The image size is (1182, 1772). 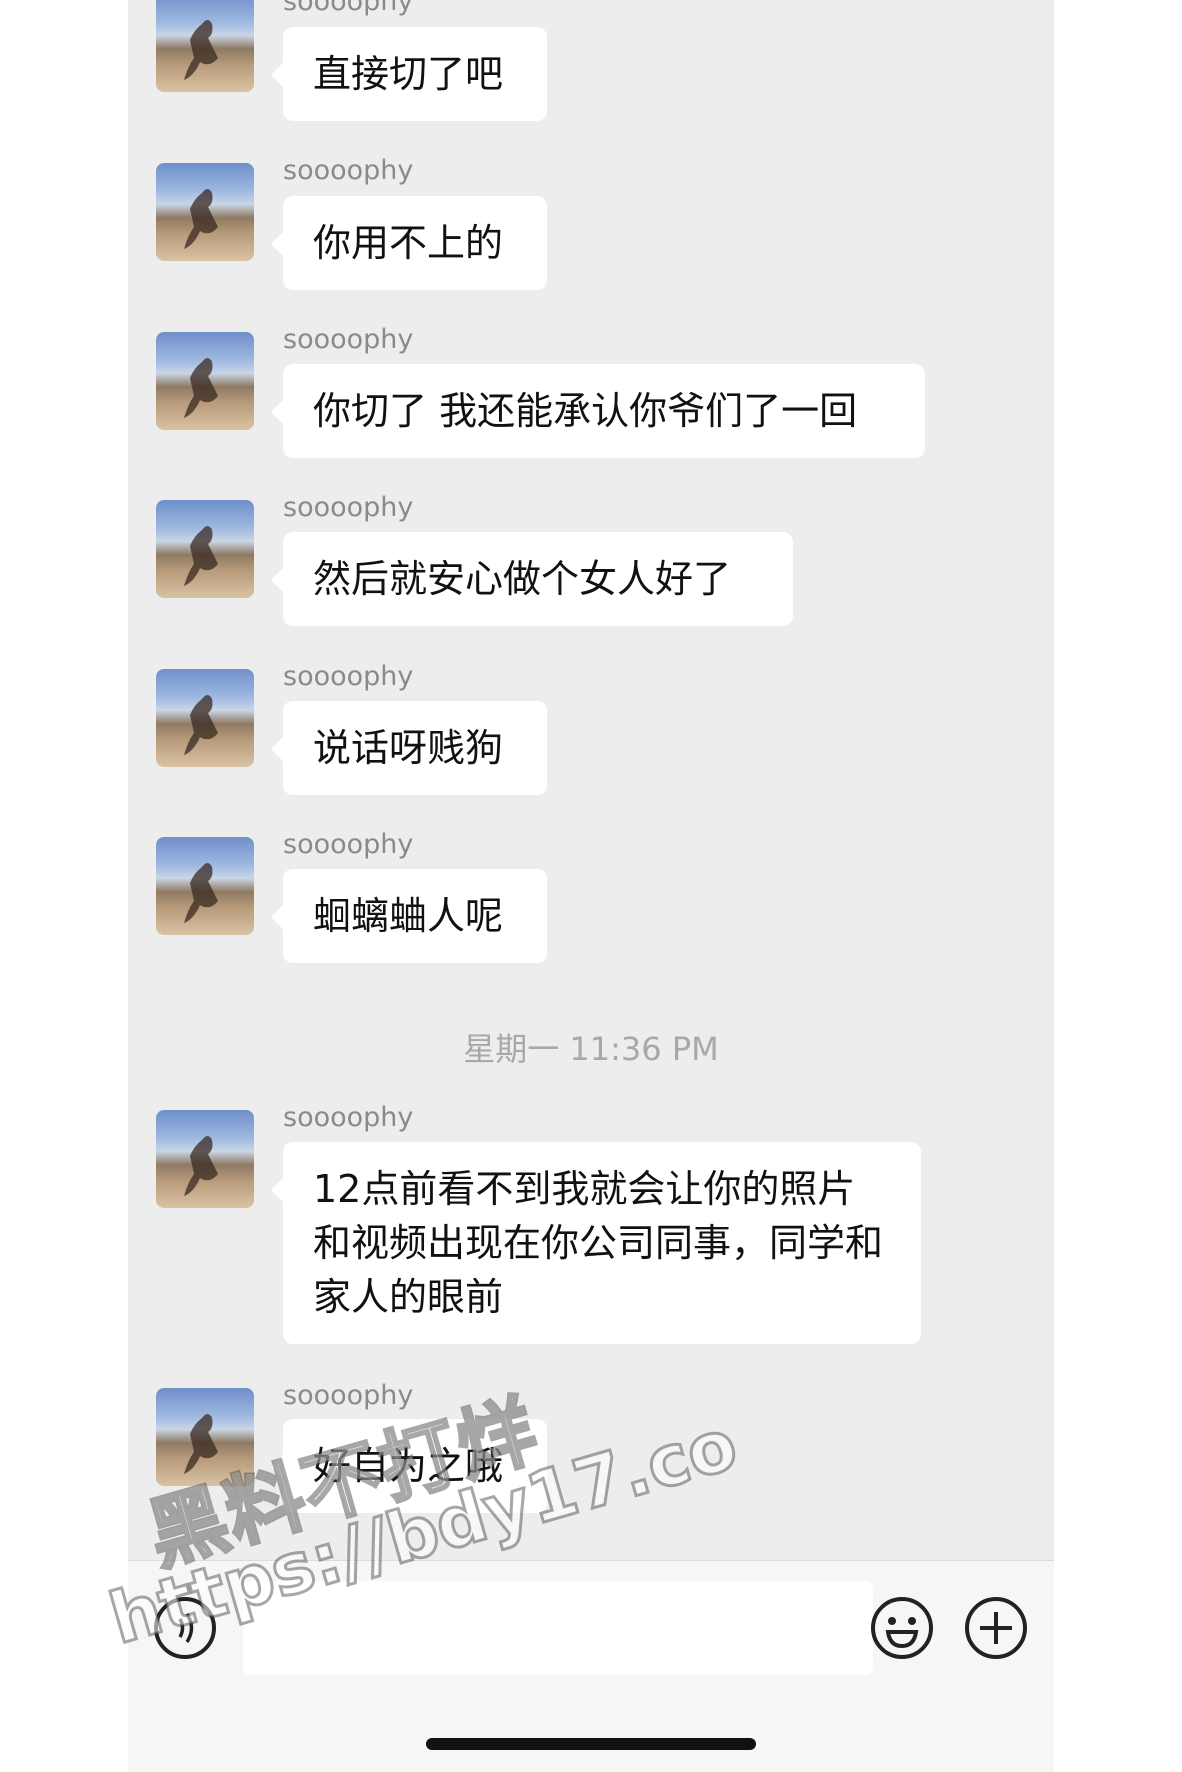 What do you see at coordinates (185, 1628) in the screenshot?
I see `voice-icon` at bounding box center [185, 1628].